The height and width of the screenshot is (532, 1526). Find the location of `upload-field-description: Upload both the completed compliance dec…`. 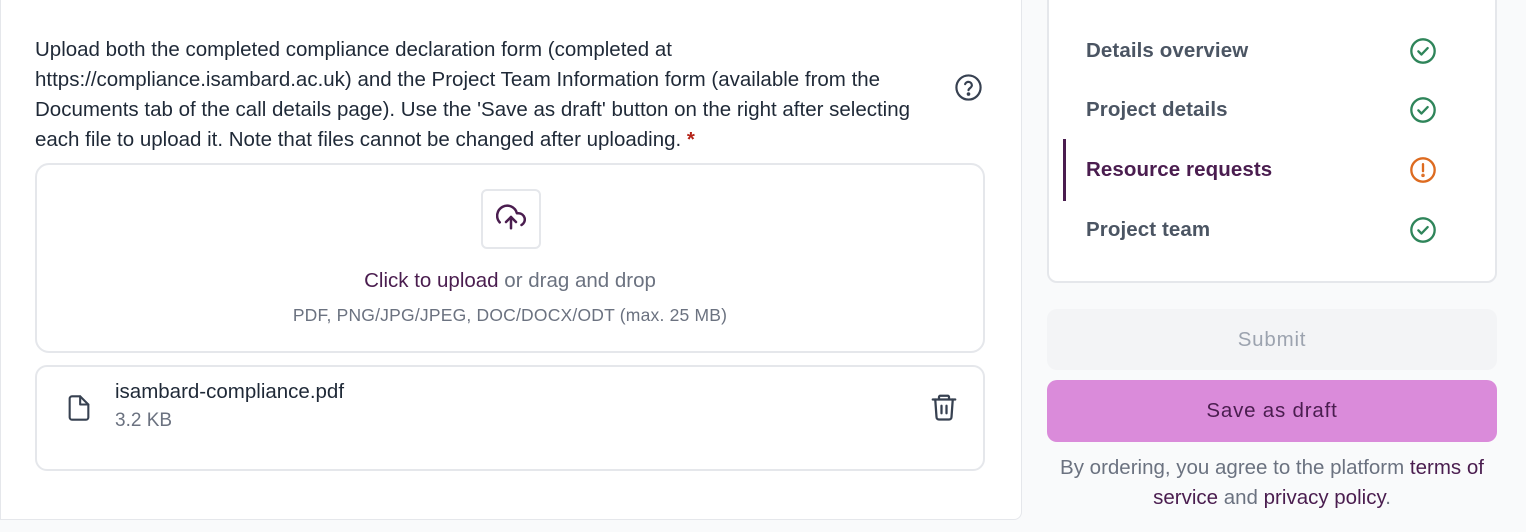

upload-field-description: Upload both the completed compliance dec… is located at coordinates (490, 95).